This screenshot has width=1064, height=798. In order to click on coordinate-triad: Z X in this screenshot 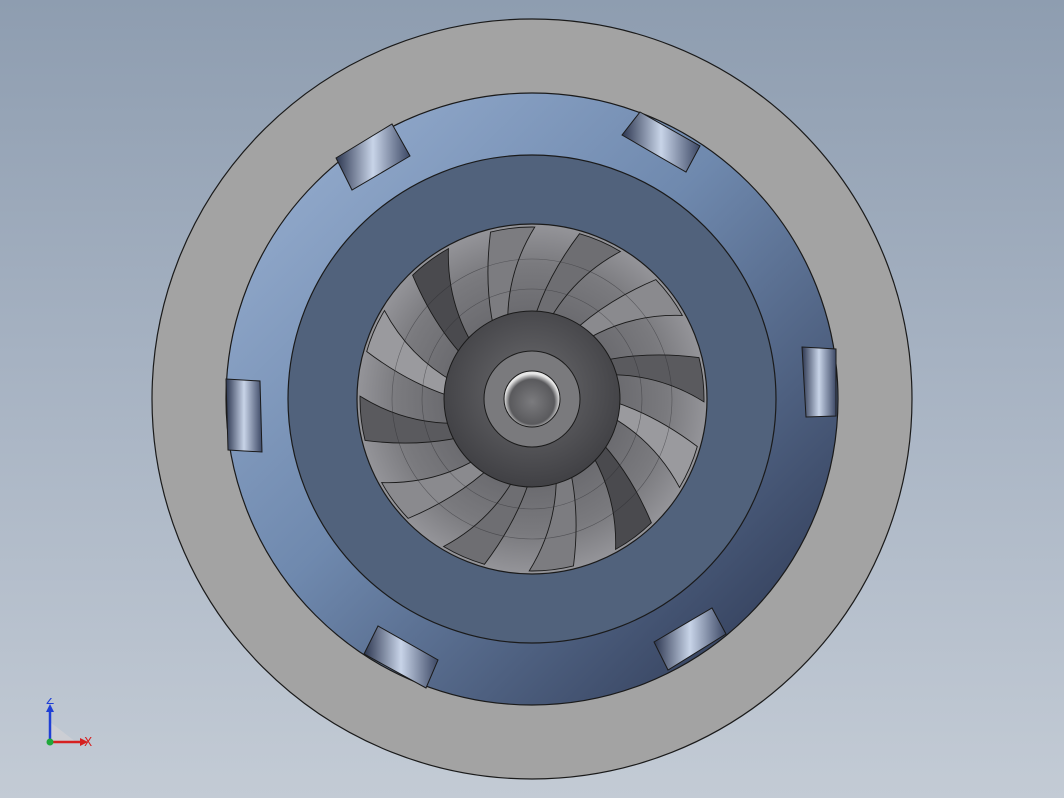, I will do `click(69, 723)`.